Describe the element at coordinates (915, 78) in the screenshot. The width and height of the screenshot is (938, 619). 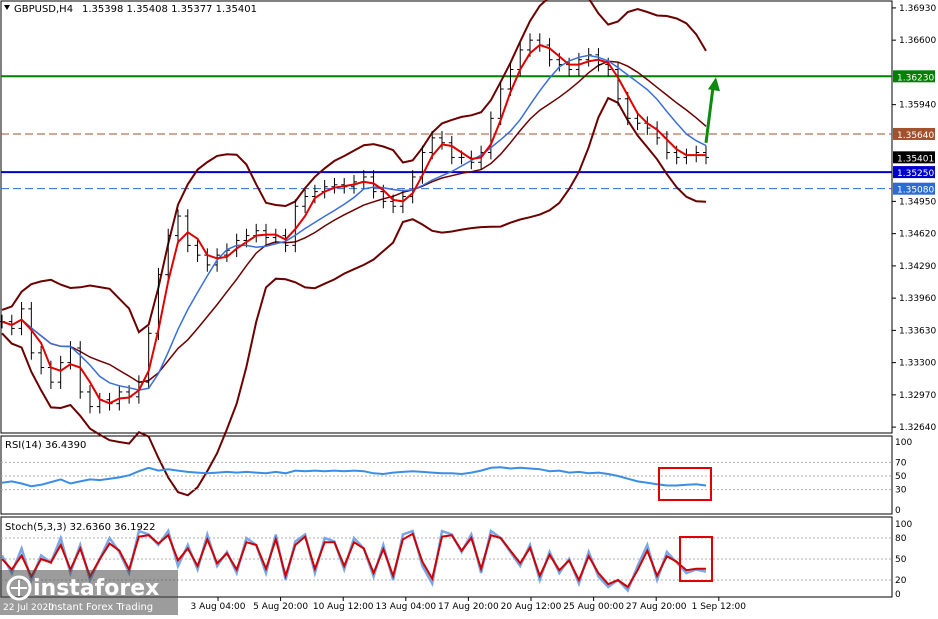
I see `price-tag-label: 1.36230` at that location.